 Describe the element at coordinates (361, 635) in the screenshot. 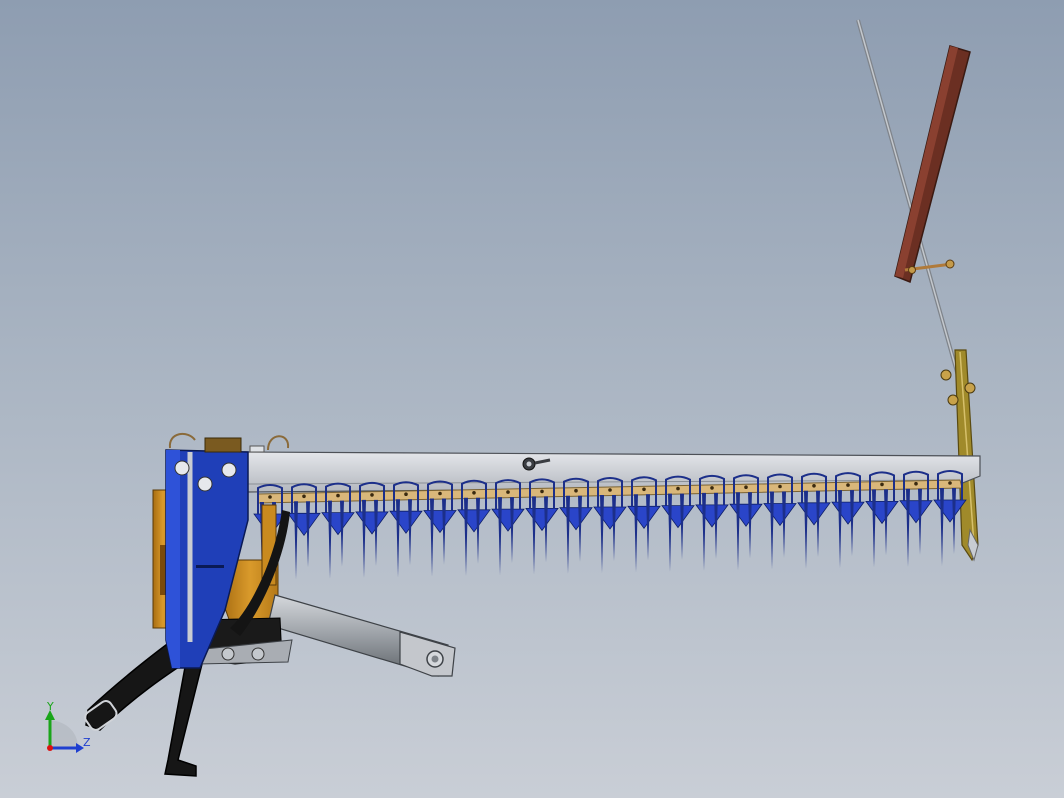

I see `lift-strut` at that location.